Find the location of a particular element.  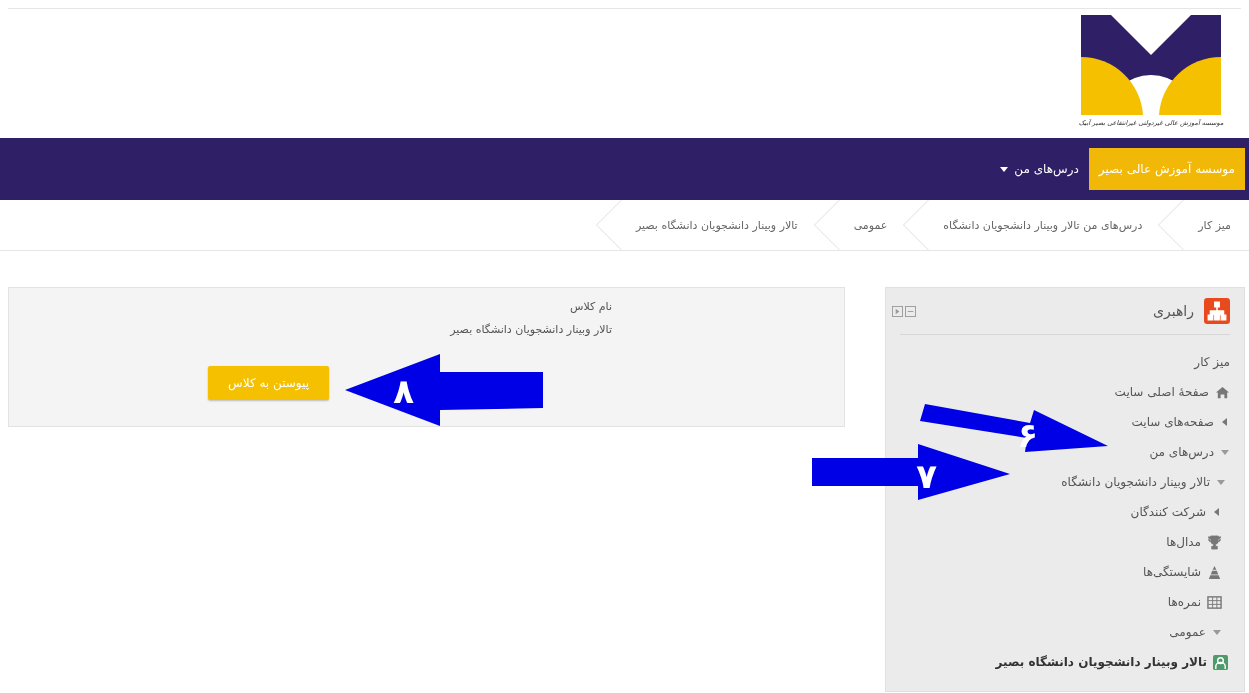

breadcrumb-link: عمومی is located at coordinates (871, 225).